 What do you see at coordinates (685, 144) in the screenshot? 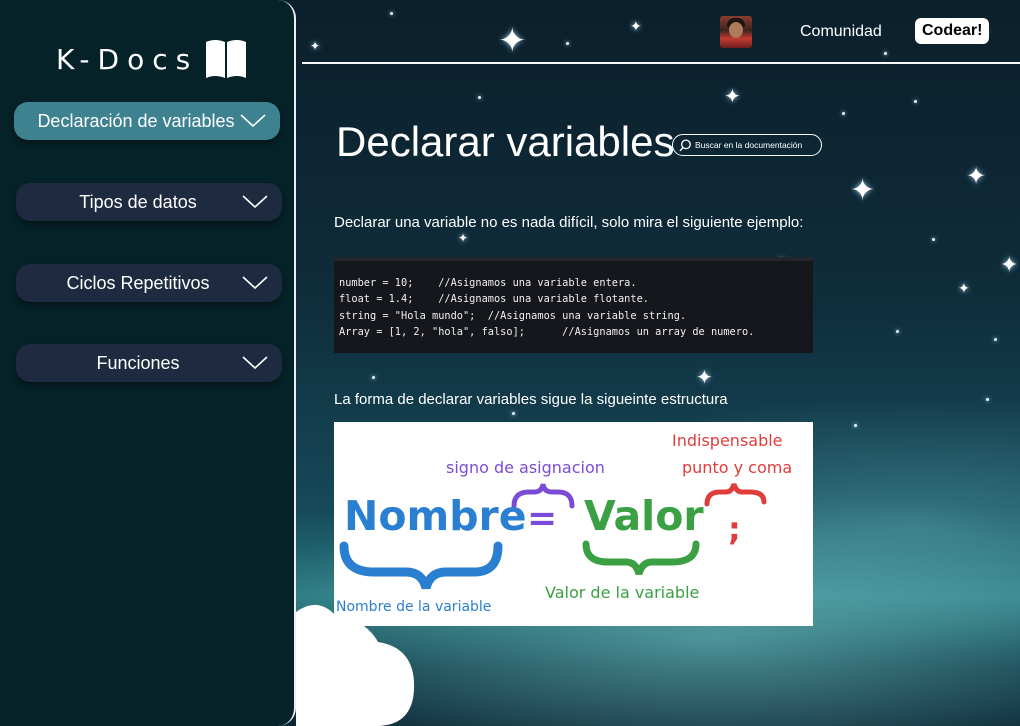
I see `search-icon` at bounding box center [685, 144].